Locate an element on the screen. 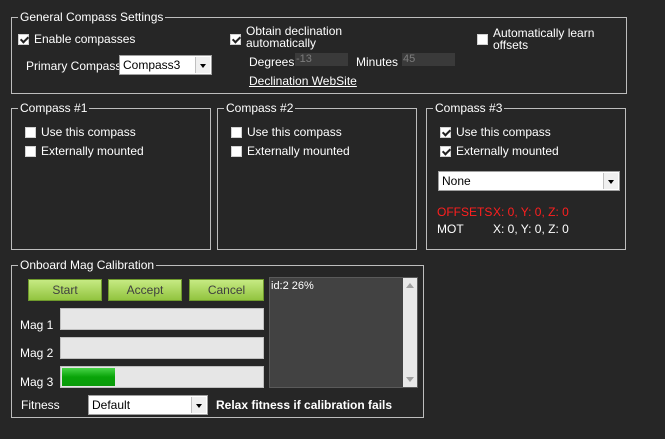 The width and height of the screenshot is (665, 439). compass3-use-checkbox is located at coordinates (445, 132).